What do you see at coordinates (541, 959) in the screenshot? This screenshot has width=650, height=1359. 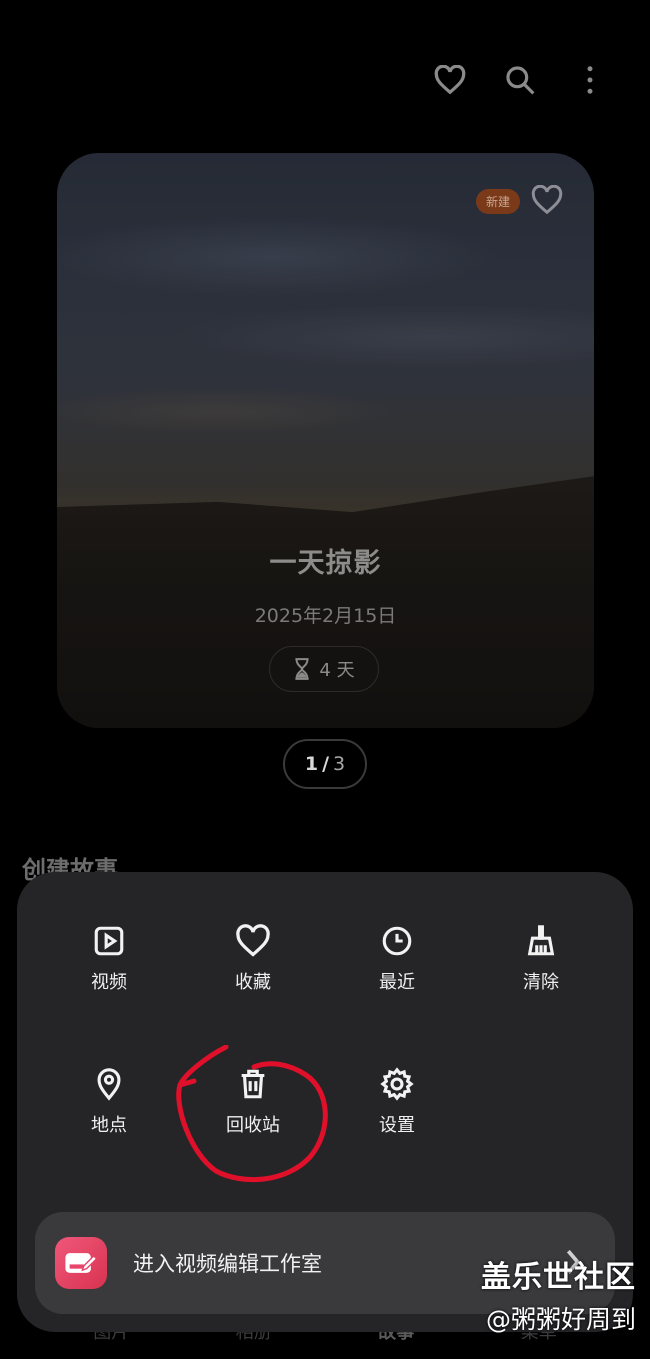 I see `menu-item-clean: 清除` at bounding box center [541, 959].